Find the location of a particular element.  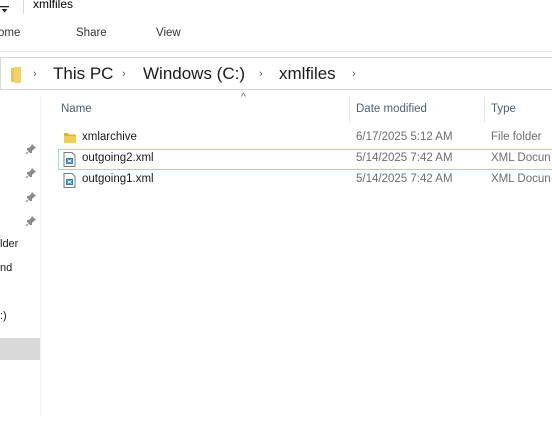

file-type: File folder is located at coordinates (516, 137).